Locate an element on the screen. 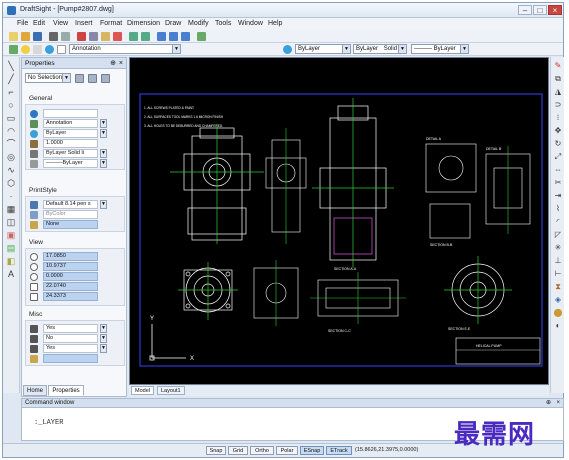 Image resolution: width=569 pixels, height=460 pixels. minimize-button: – is located at coordinates (525, 10).